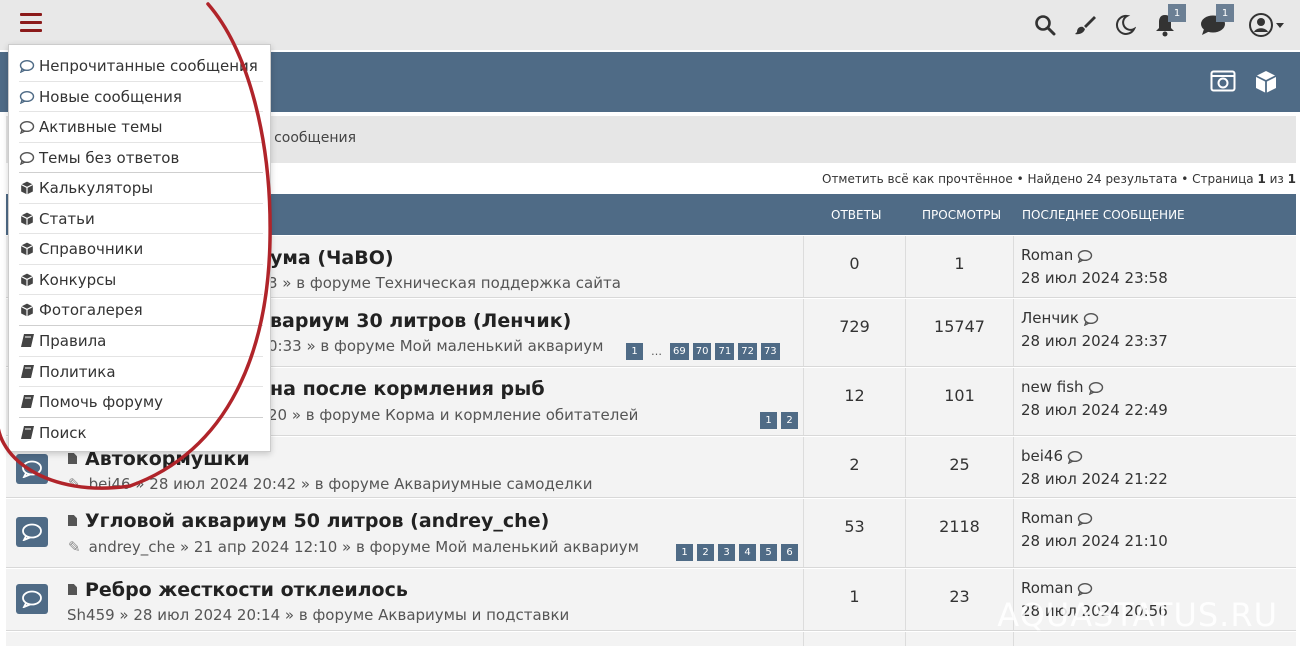 Image resolution: width=1300 pixels, height=646 pixels. I want to click on page-link: 3, so click(726, 552).